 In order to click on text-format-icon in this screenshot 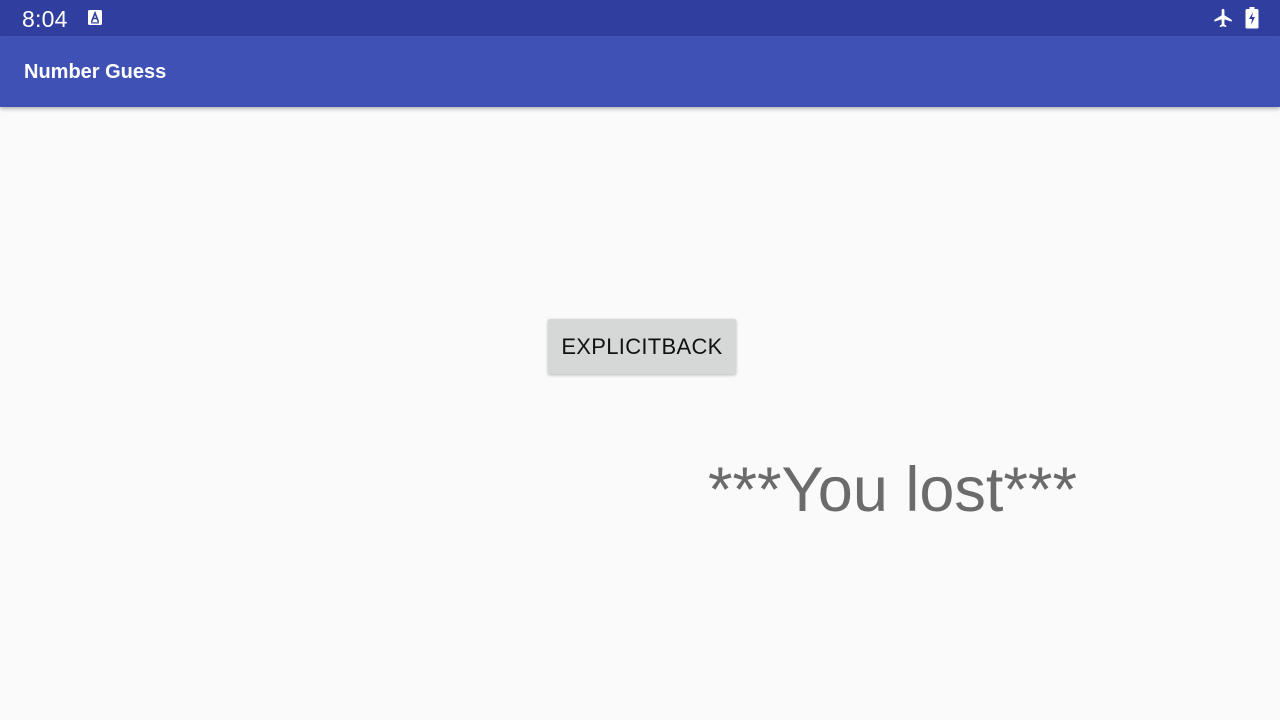, I will do `click(95, 17)`.